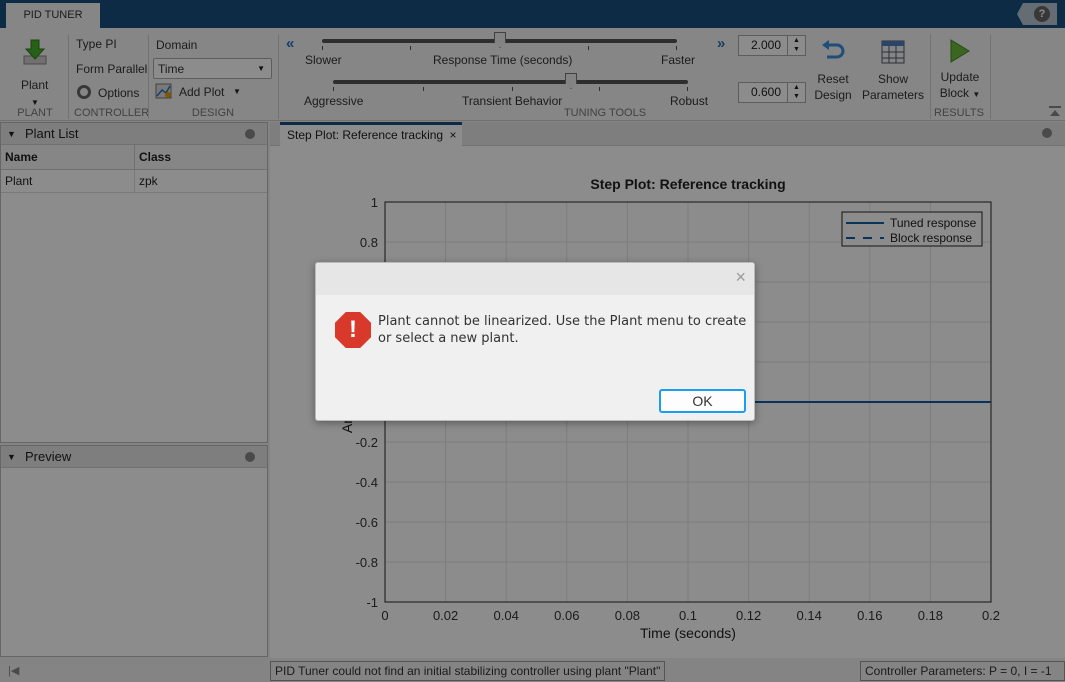 The width and height of the screenshot is (1065, 682). I want to click on dialog-titlebar, so click(535, 279).